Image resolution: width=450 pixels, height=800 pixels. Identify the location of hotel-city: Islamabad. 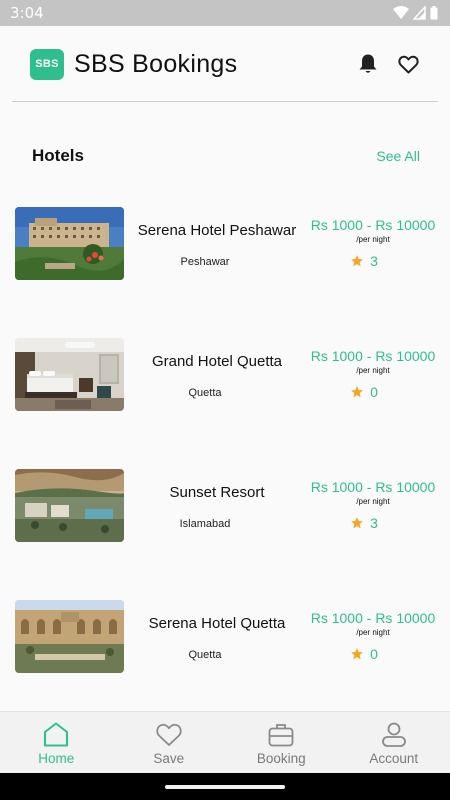
(205, 524).